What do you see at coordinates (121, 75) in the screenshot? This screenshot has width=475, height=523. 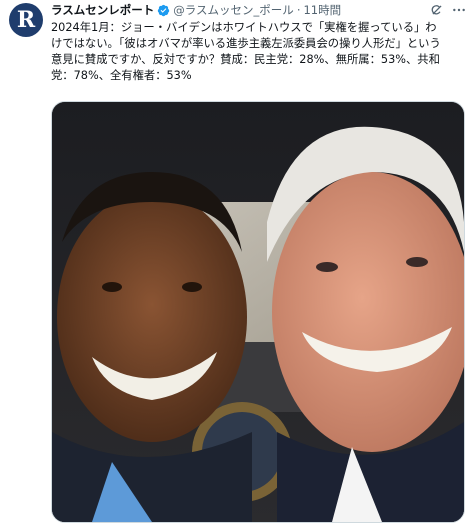 I see `tweet-text-line: 党：78%、全有権者：53%` at bounding box center [121, 75].